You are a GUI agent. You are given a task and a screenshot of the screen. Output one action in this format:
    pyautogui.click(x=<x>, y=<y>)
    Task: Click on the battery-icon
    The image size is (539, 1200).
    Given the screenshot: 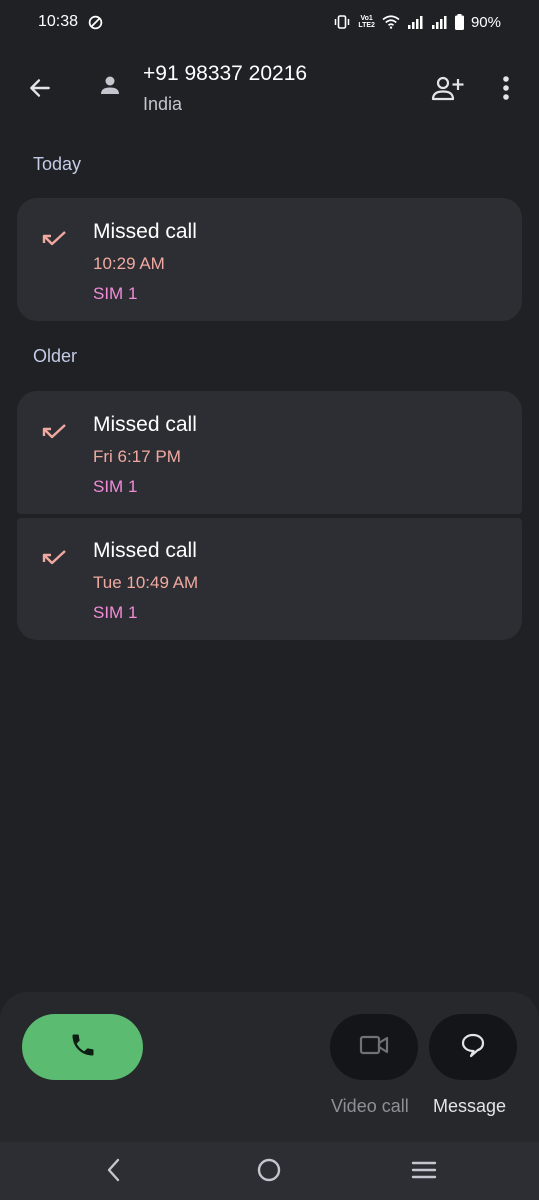 What is the action you would take?
    pyautogui.click(x=459, y=22)
    